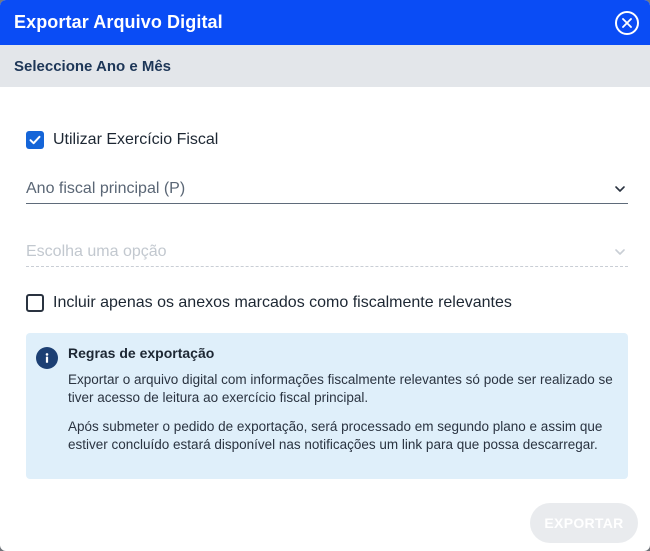 This screenshot has height=551, width=650. I want to click on option-select: Escolha uma opção, so click(327, 252).